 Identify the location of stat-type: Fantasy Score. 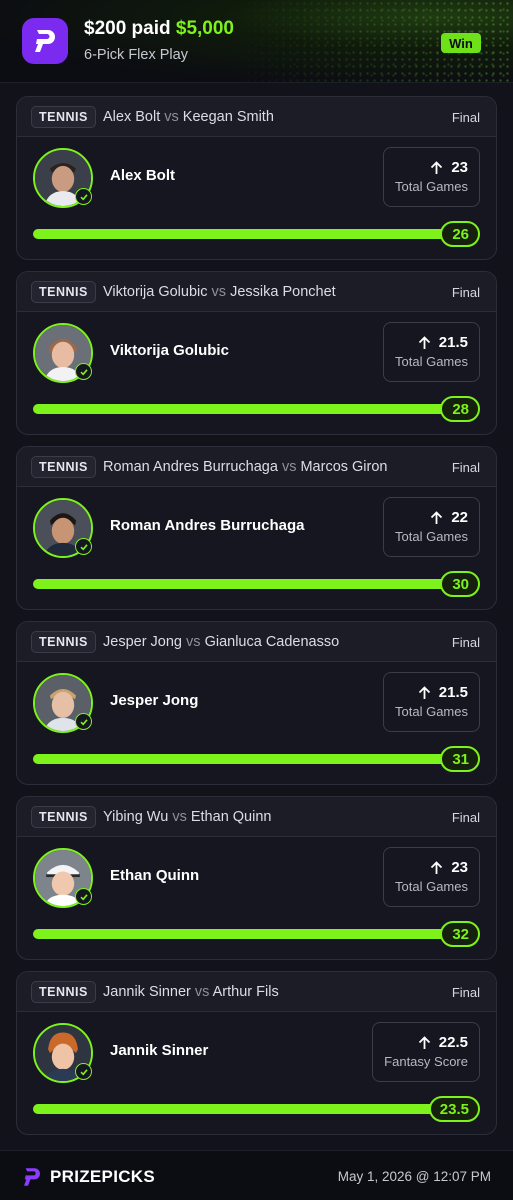
(426, 1061).